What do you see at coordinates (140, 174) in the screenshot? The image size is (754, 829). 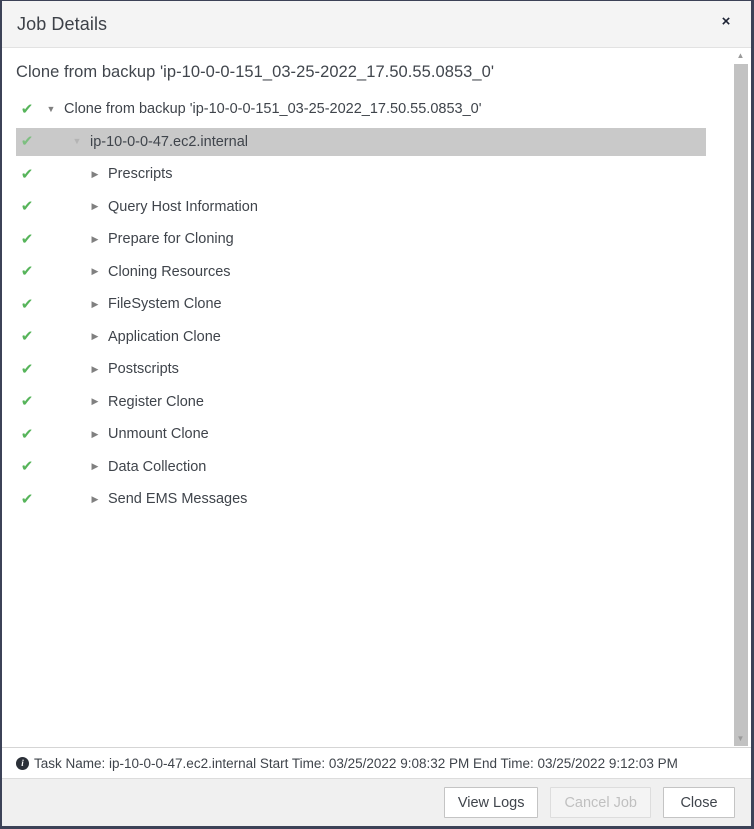 I see `tree-node-label: Prescripts` at bounding box center [140, 174].